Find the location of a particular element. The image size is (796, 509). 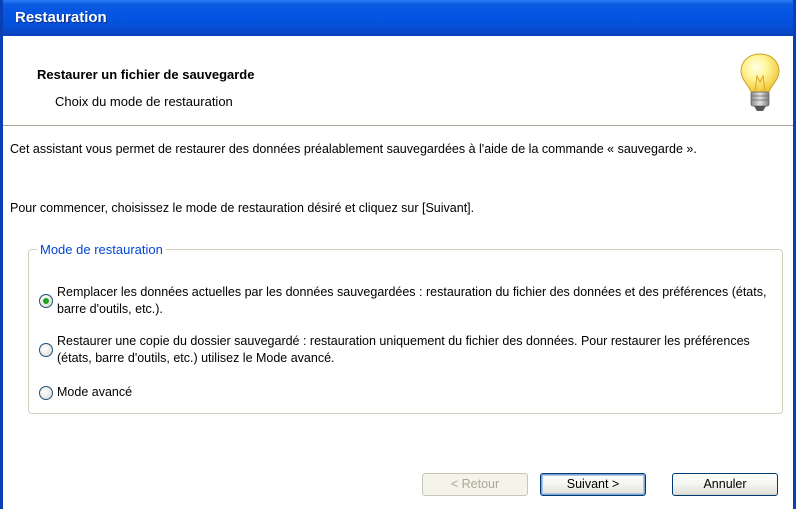

window-title: Restauration is located at coordinates (61, 17).